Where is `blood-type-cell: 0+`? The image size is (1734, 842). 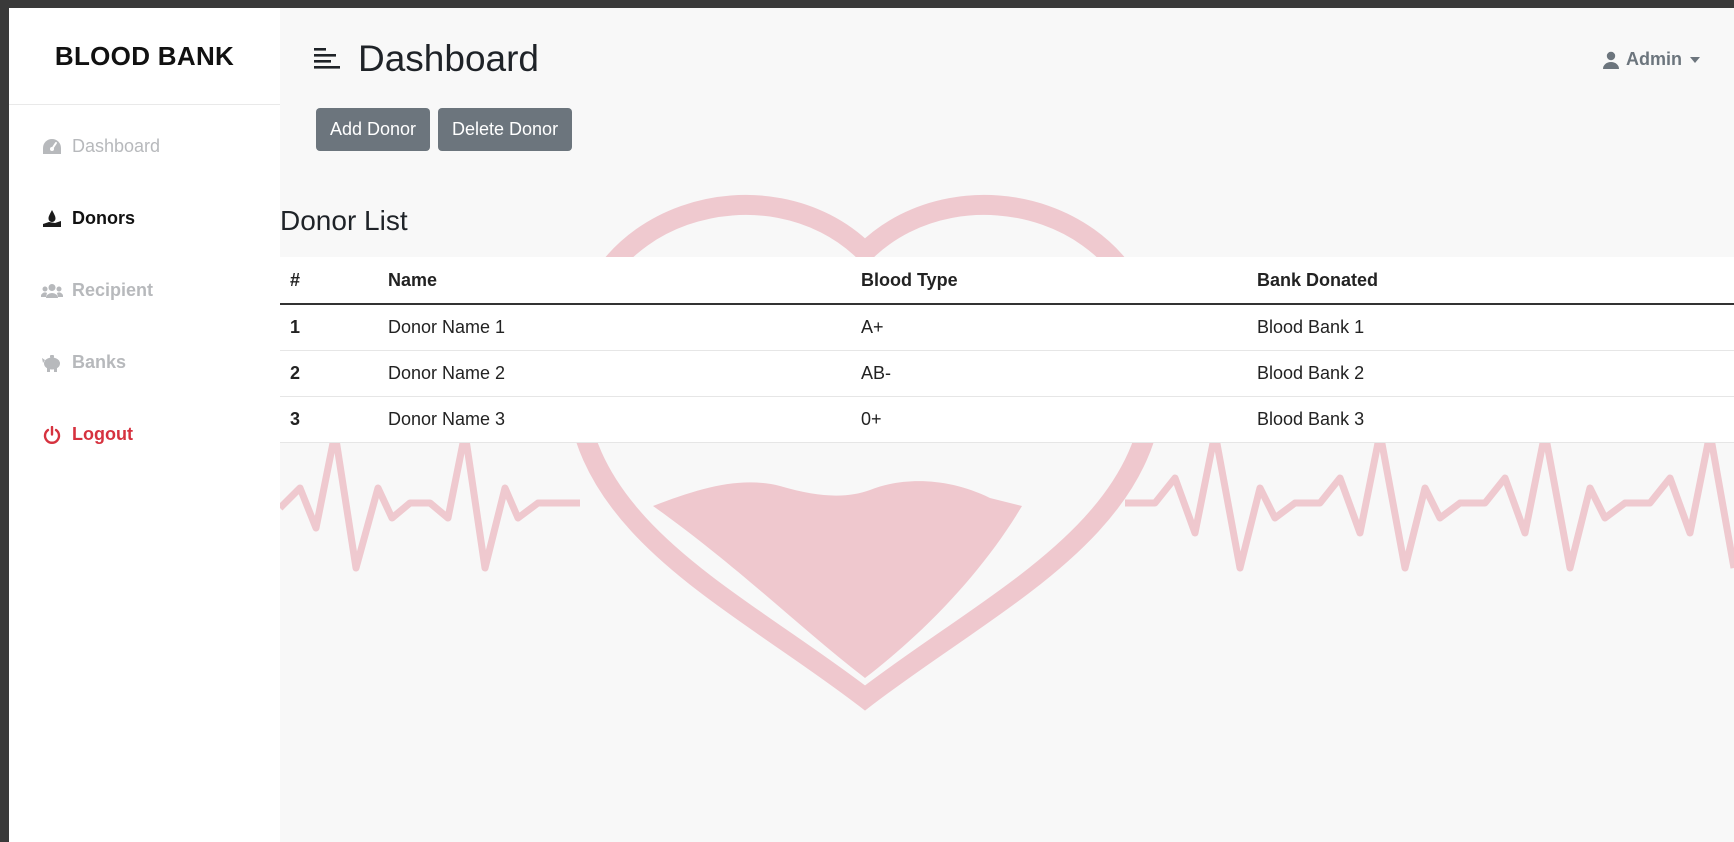
blood-type-cell: 0+ is located at coordinates (1049, 419).